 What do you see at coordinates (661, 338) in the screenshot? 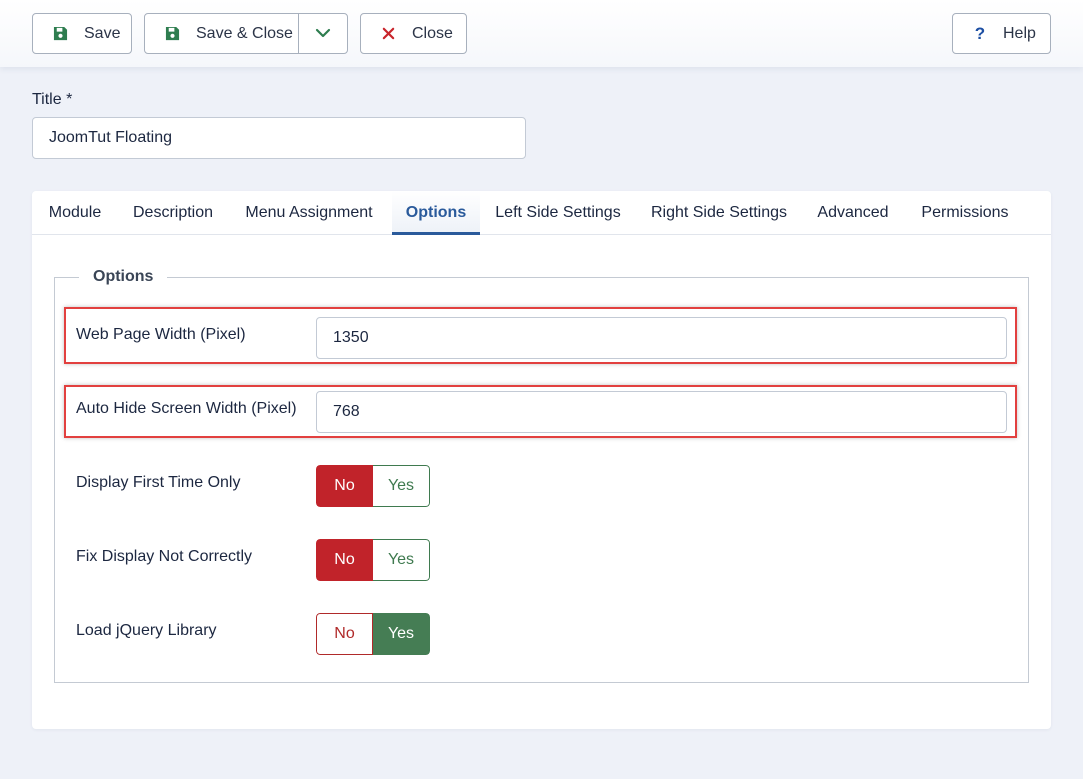
I see `web-page-width-input` at bounding box center [661, 338].